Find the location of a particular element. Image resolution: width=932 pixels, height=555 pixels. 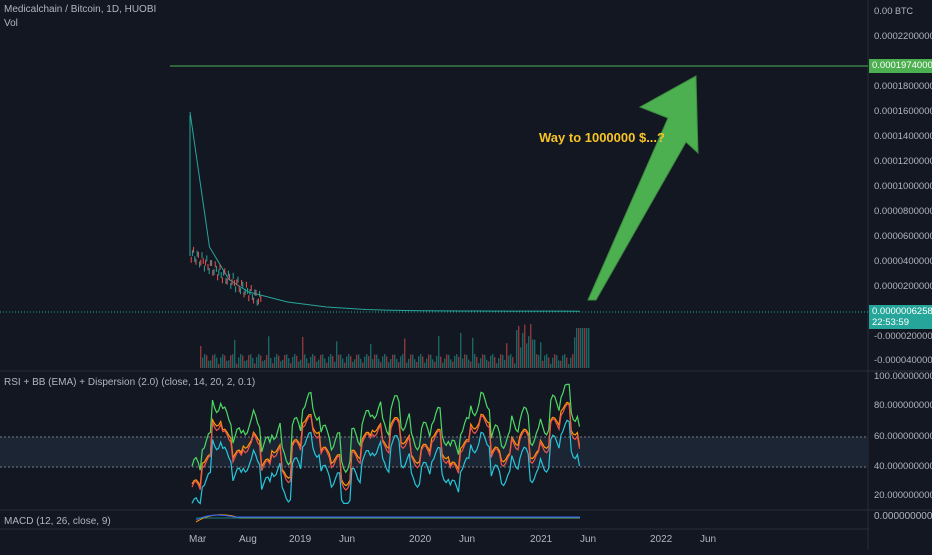

rsi-tick-label: 100.0000000000 is located at coordinates (903, 376).